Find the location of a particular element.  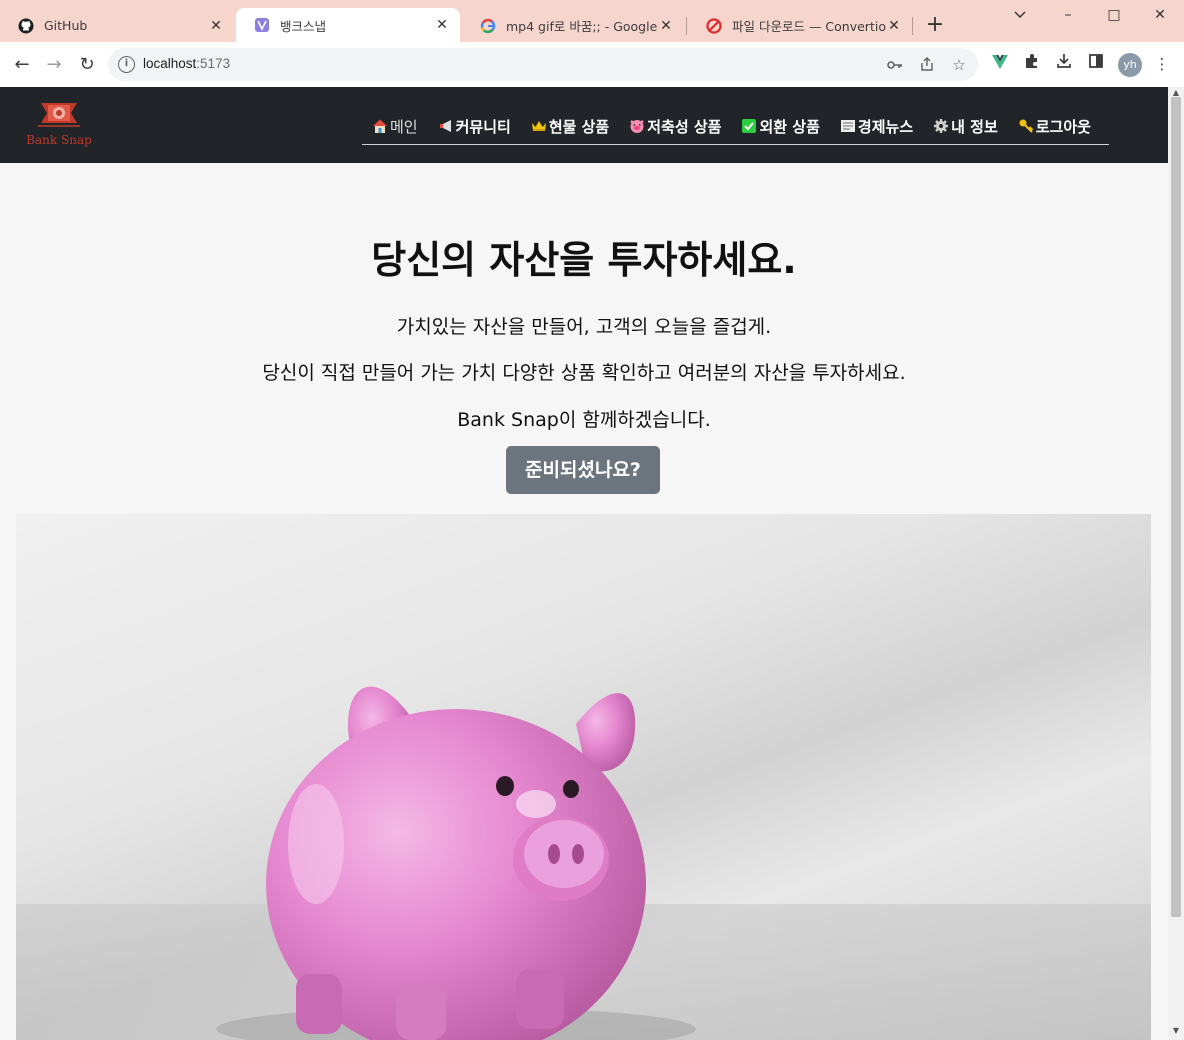

tab-github: GitHub ✕ is located at coordinates (117, 25).